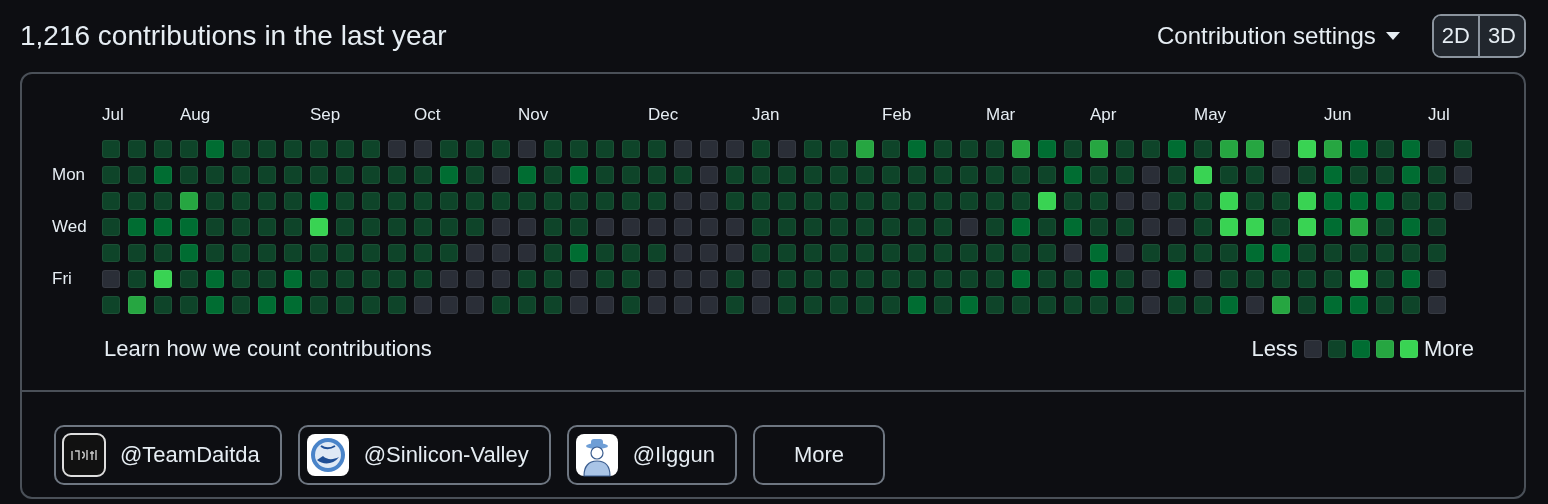 This screenshot has height=504, width=1548. I want to click on view-button: 2D, so click(1455, 36).